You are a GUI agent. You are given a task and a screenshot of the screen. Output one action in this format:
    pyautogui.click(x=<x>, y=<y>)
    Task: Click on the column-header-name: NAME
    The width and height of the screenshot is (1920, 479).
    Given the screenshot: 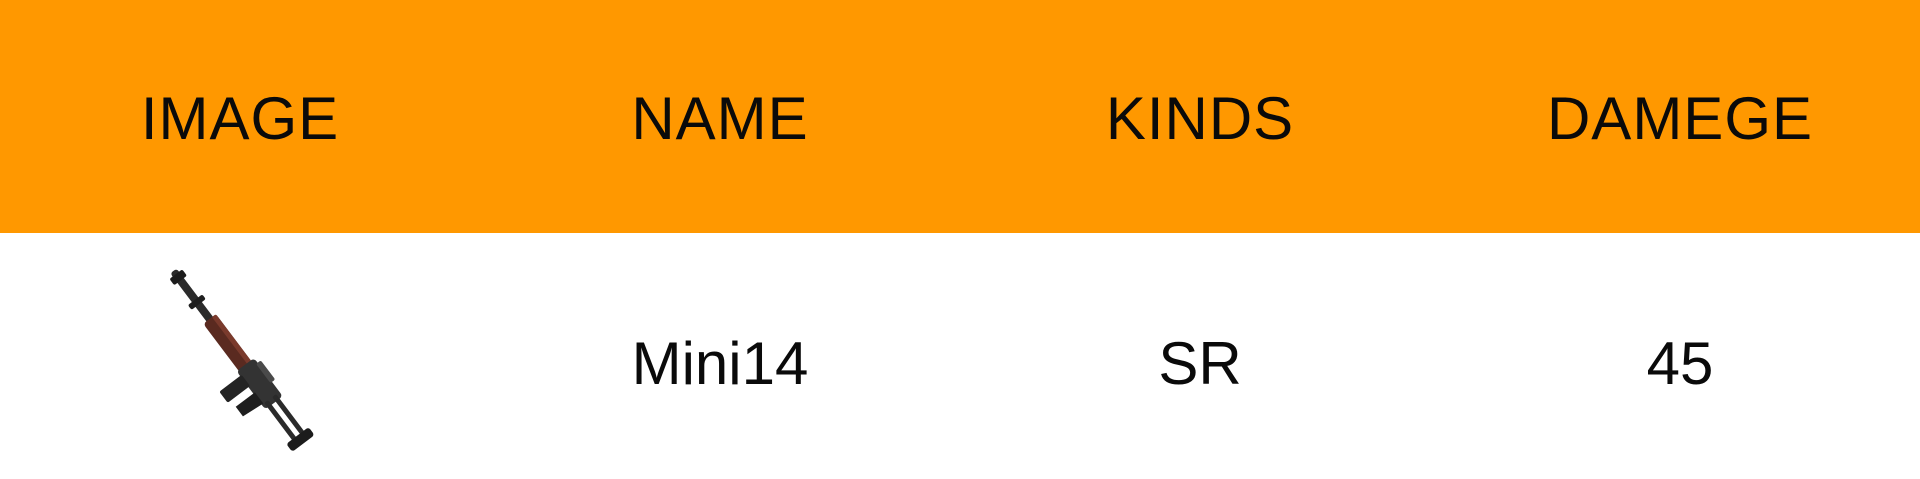 What is the action you would take?
    pyautogui.click(x=720, y=118)
    